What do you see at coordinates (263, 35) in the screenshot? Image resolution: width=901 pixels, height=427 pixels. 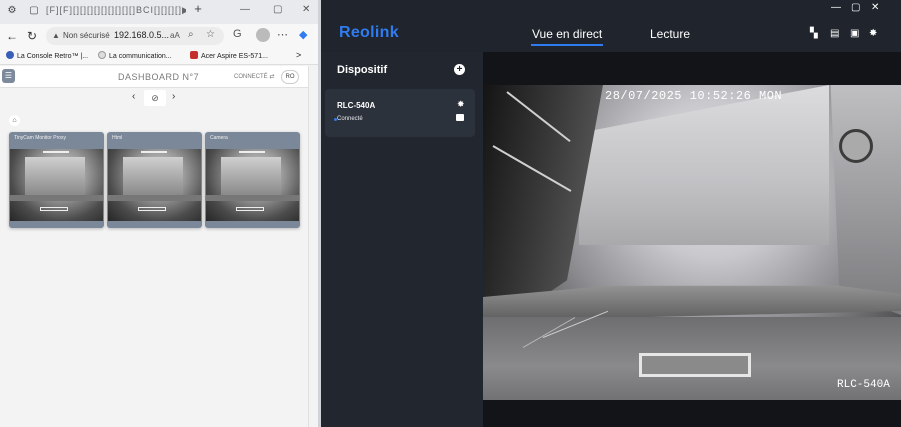 I see `profile-avatar` at bounding box center [263, 35].